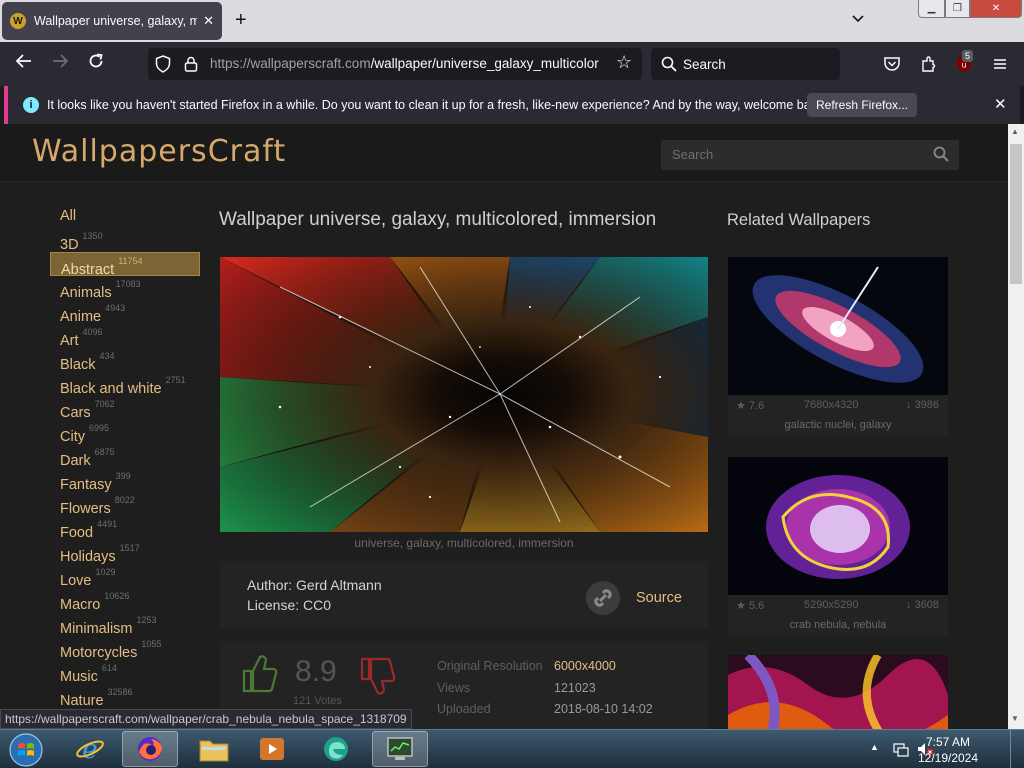  Describe the element at coordinates (603, 598) in the screenshot. I see `source-link-button` at that location.